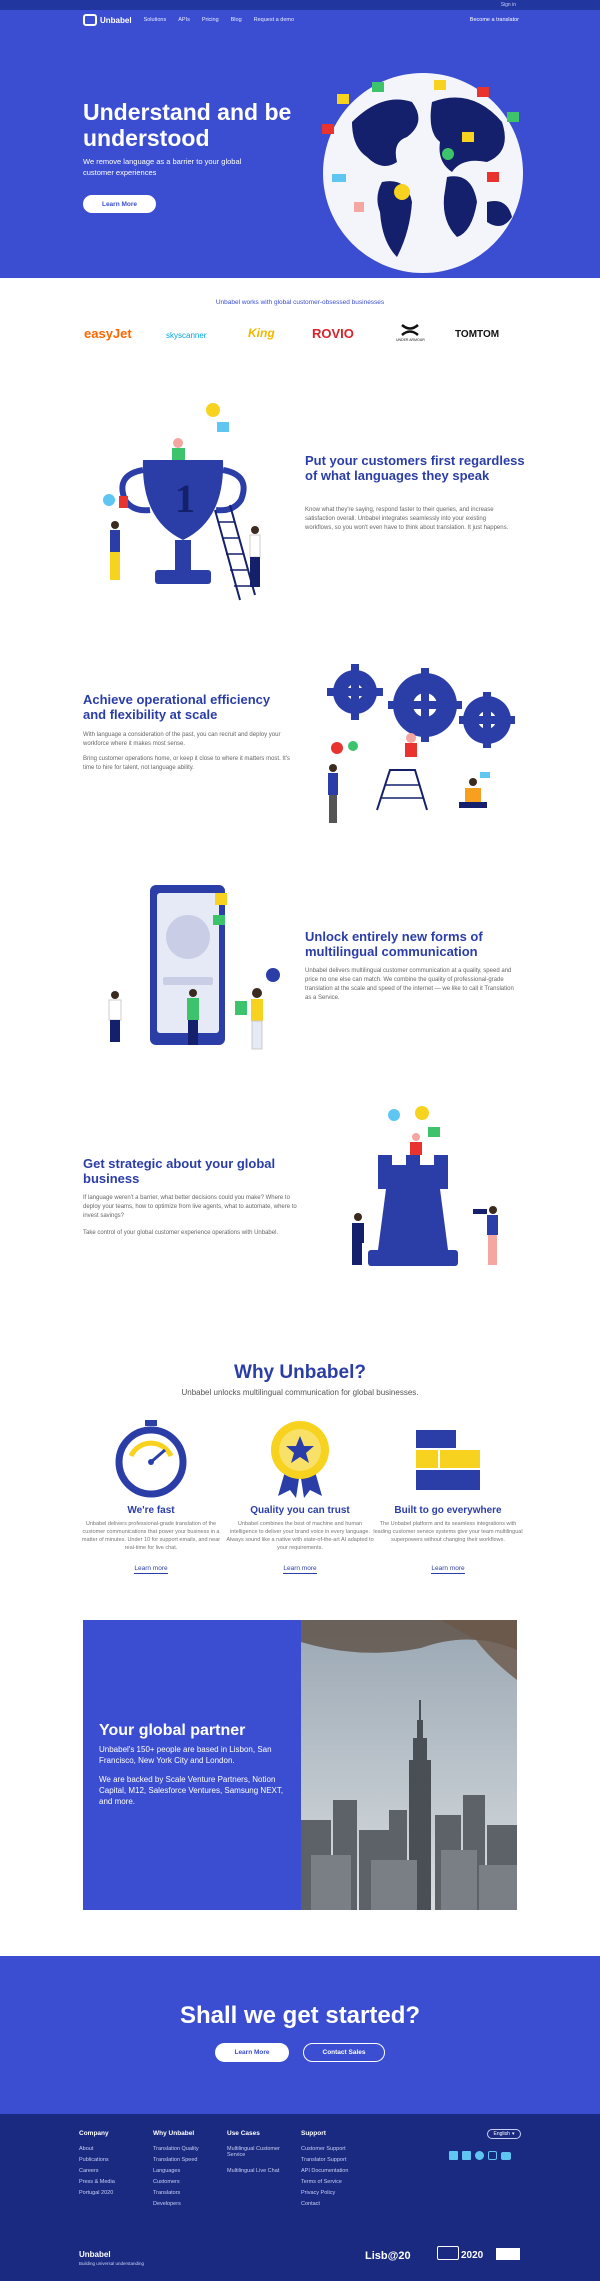 Image resolution: width=600 pixels, height=2281 pixels. I want to click on quality-badge-icon, so click(300, 1459).